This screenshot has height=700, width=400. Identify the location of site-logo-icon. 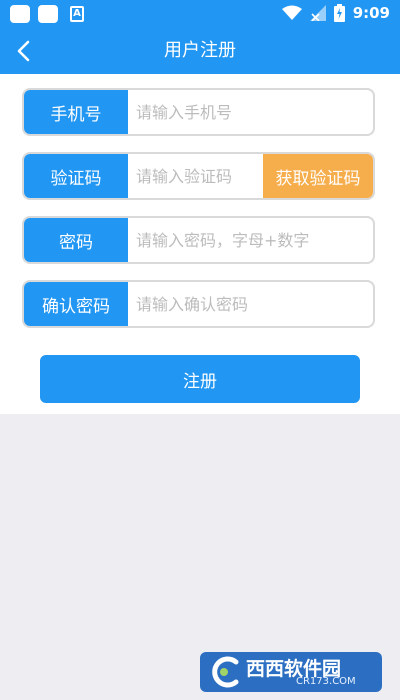
(225, 672).